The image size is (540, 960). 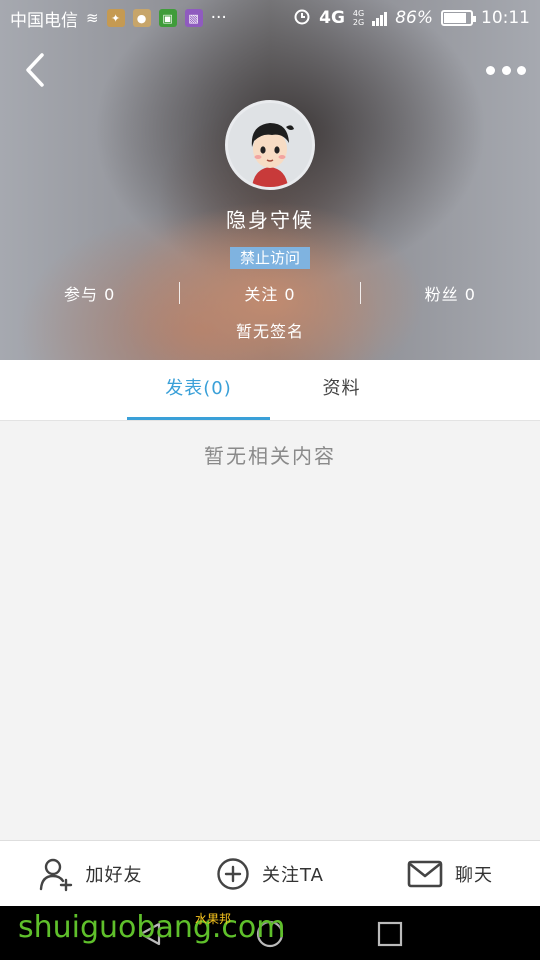 I want to click on battery-percent: 86%, so click(x=414, y=18).